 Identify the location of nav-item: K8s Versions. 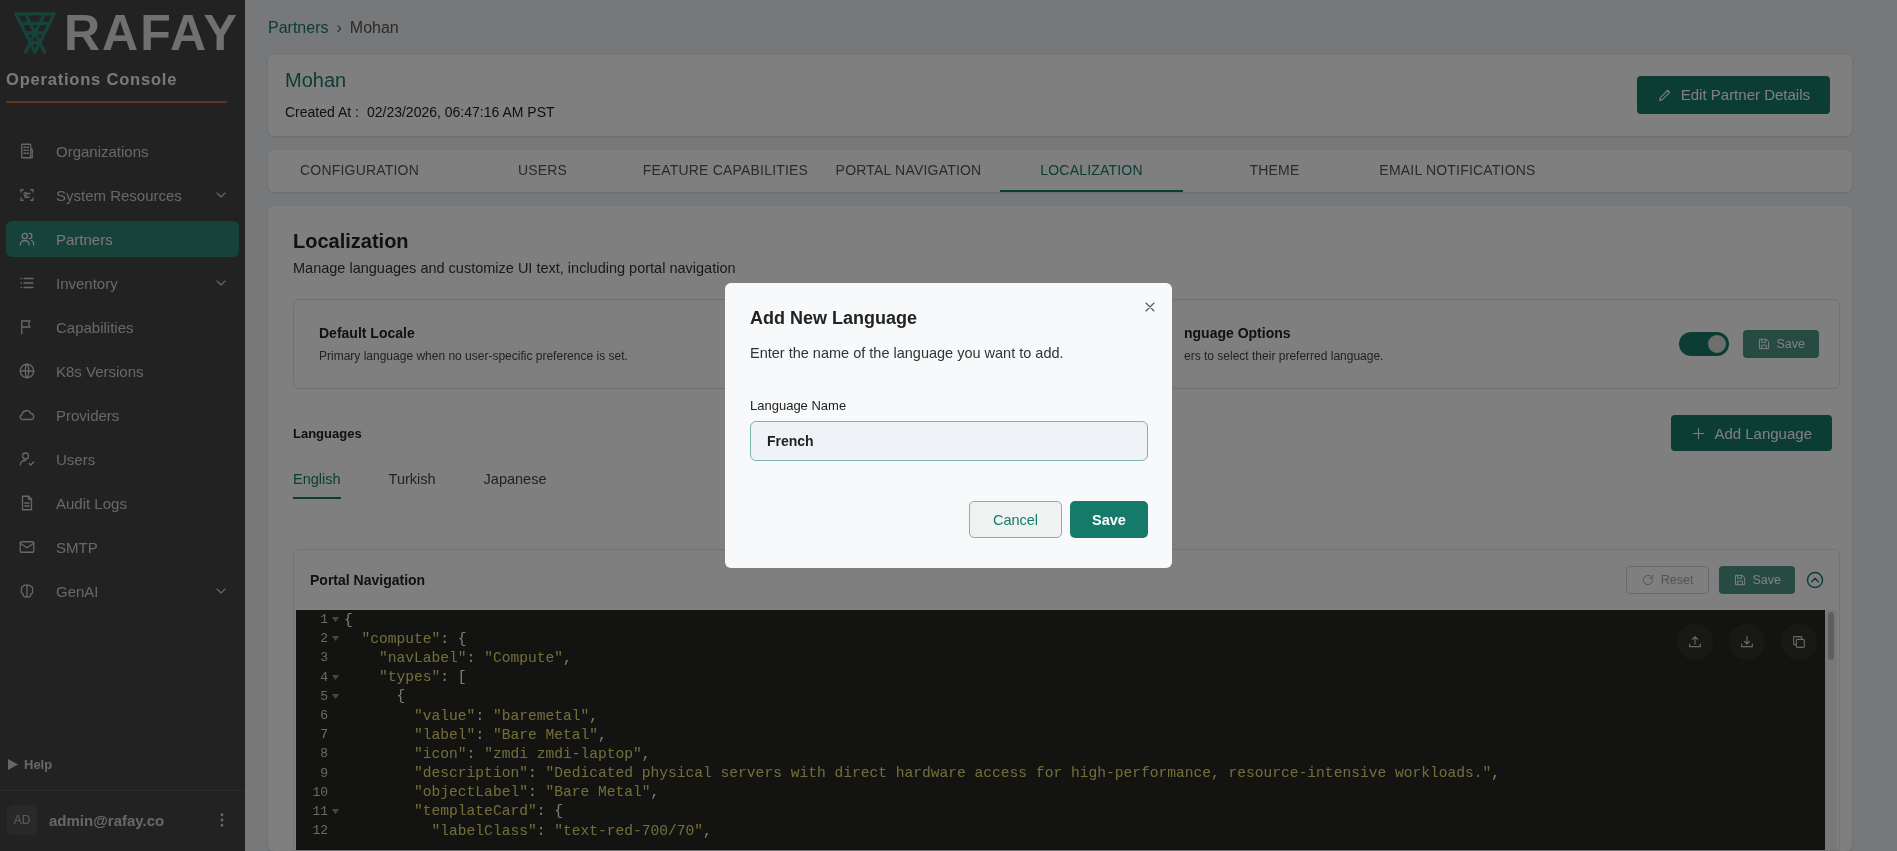
(122, 371).